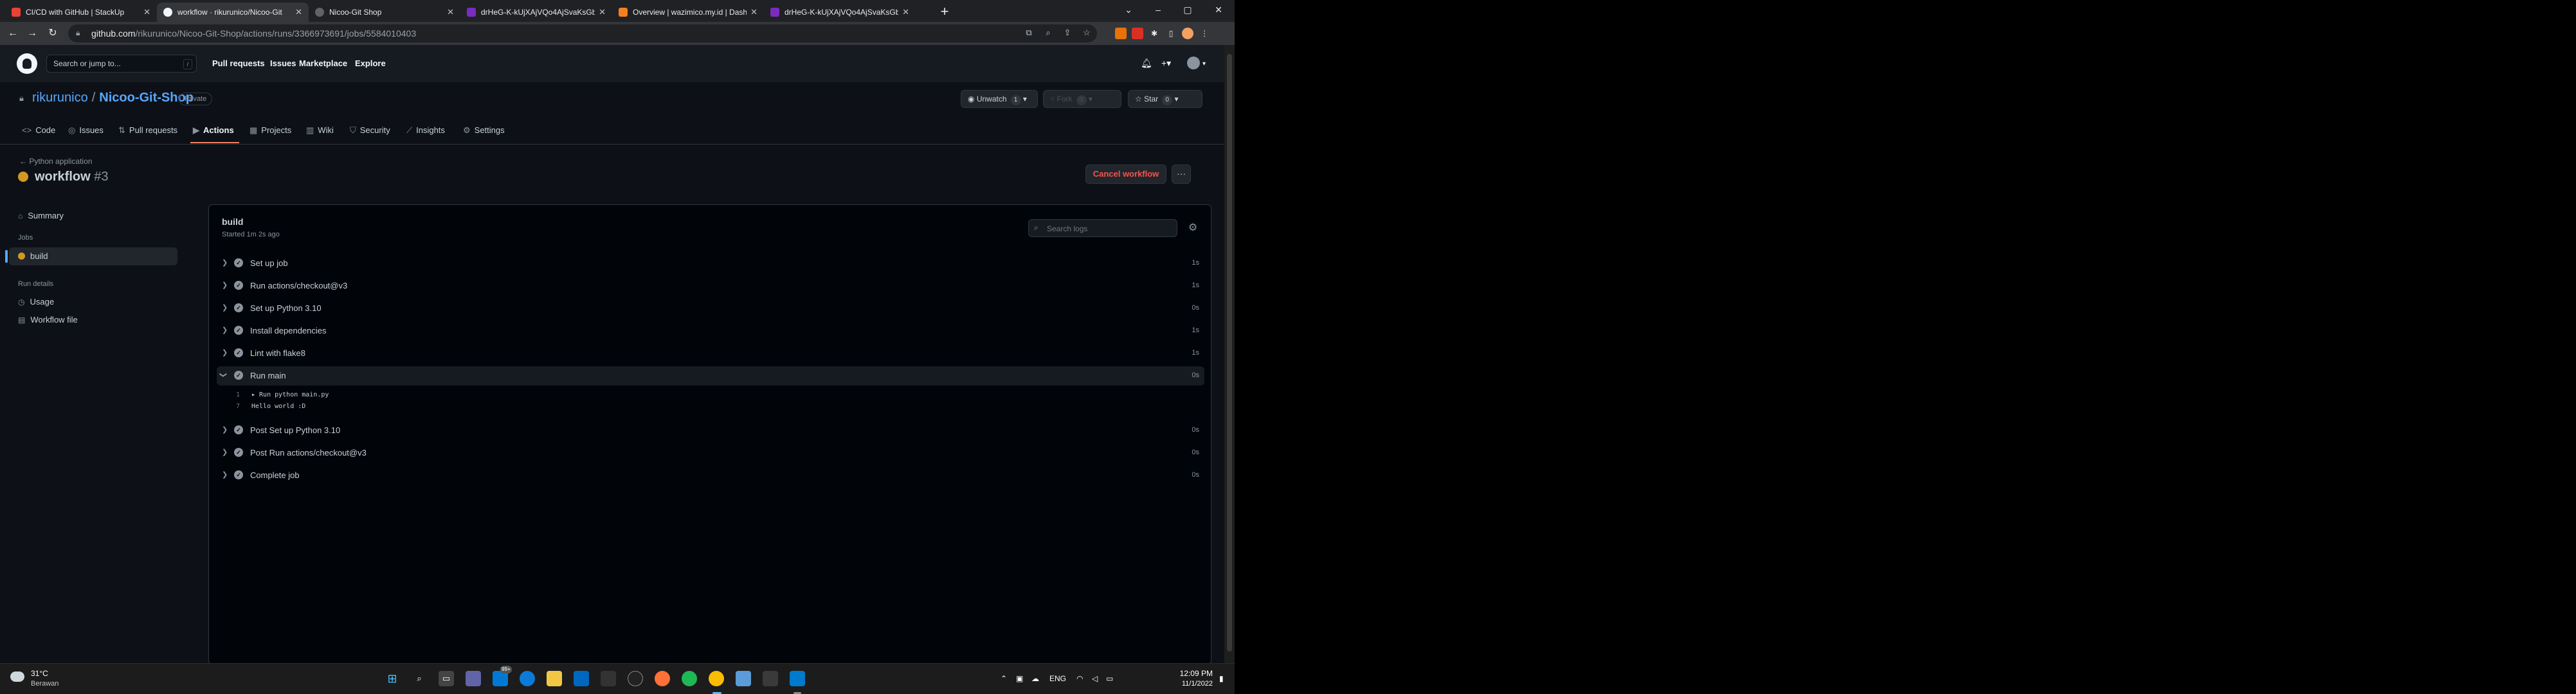 The image size is (2576, 694). Describe the element at coordinates (17, 677) in the screenshot. I see `cloud-icon` at that location.